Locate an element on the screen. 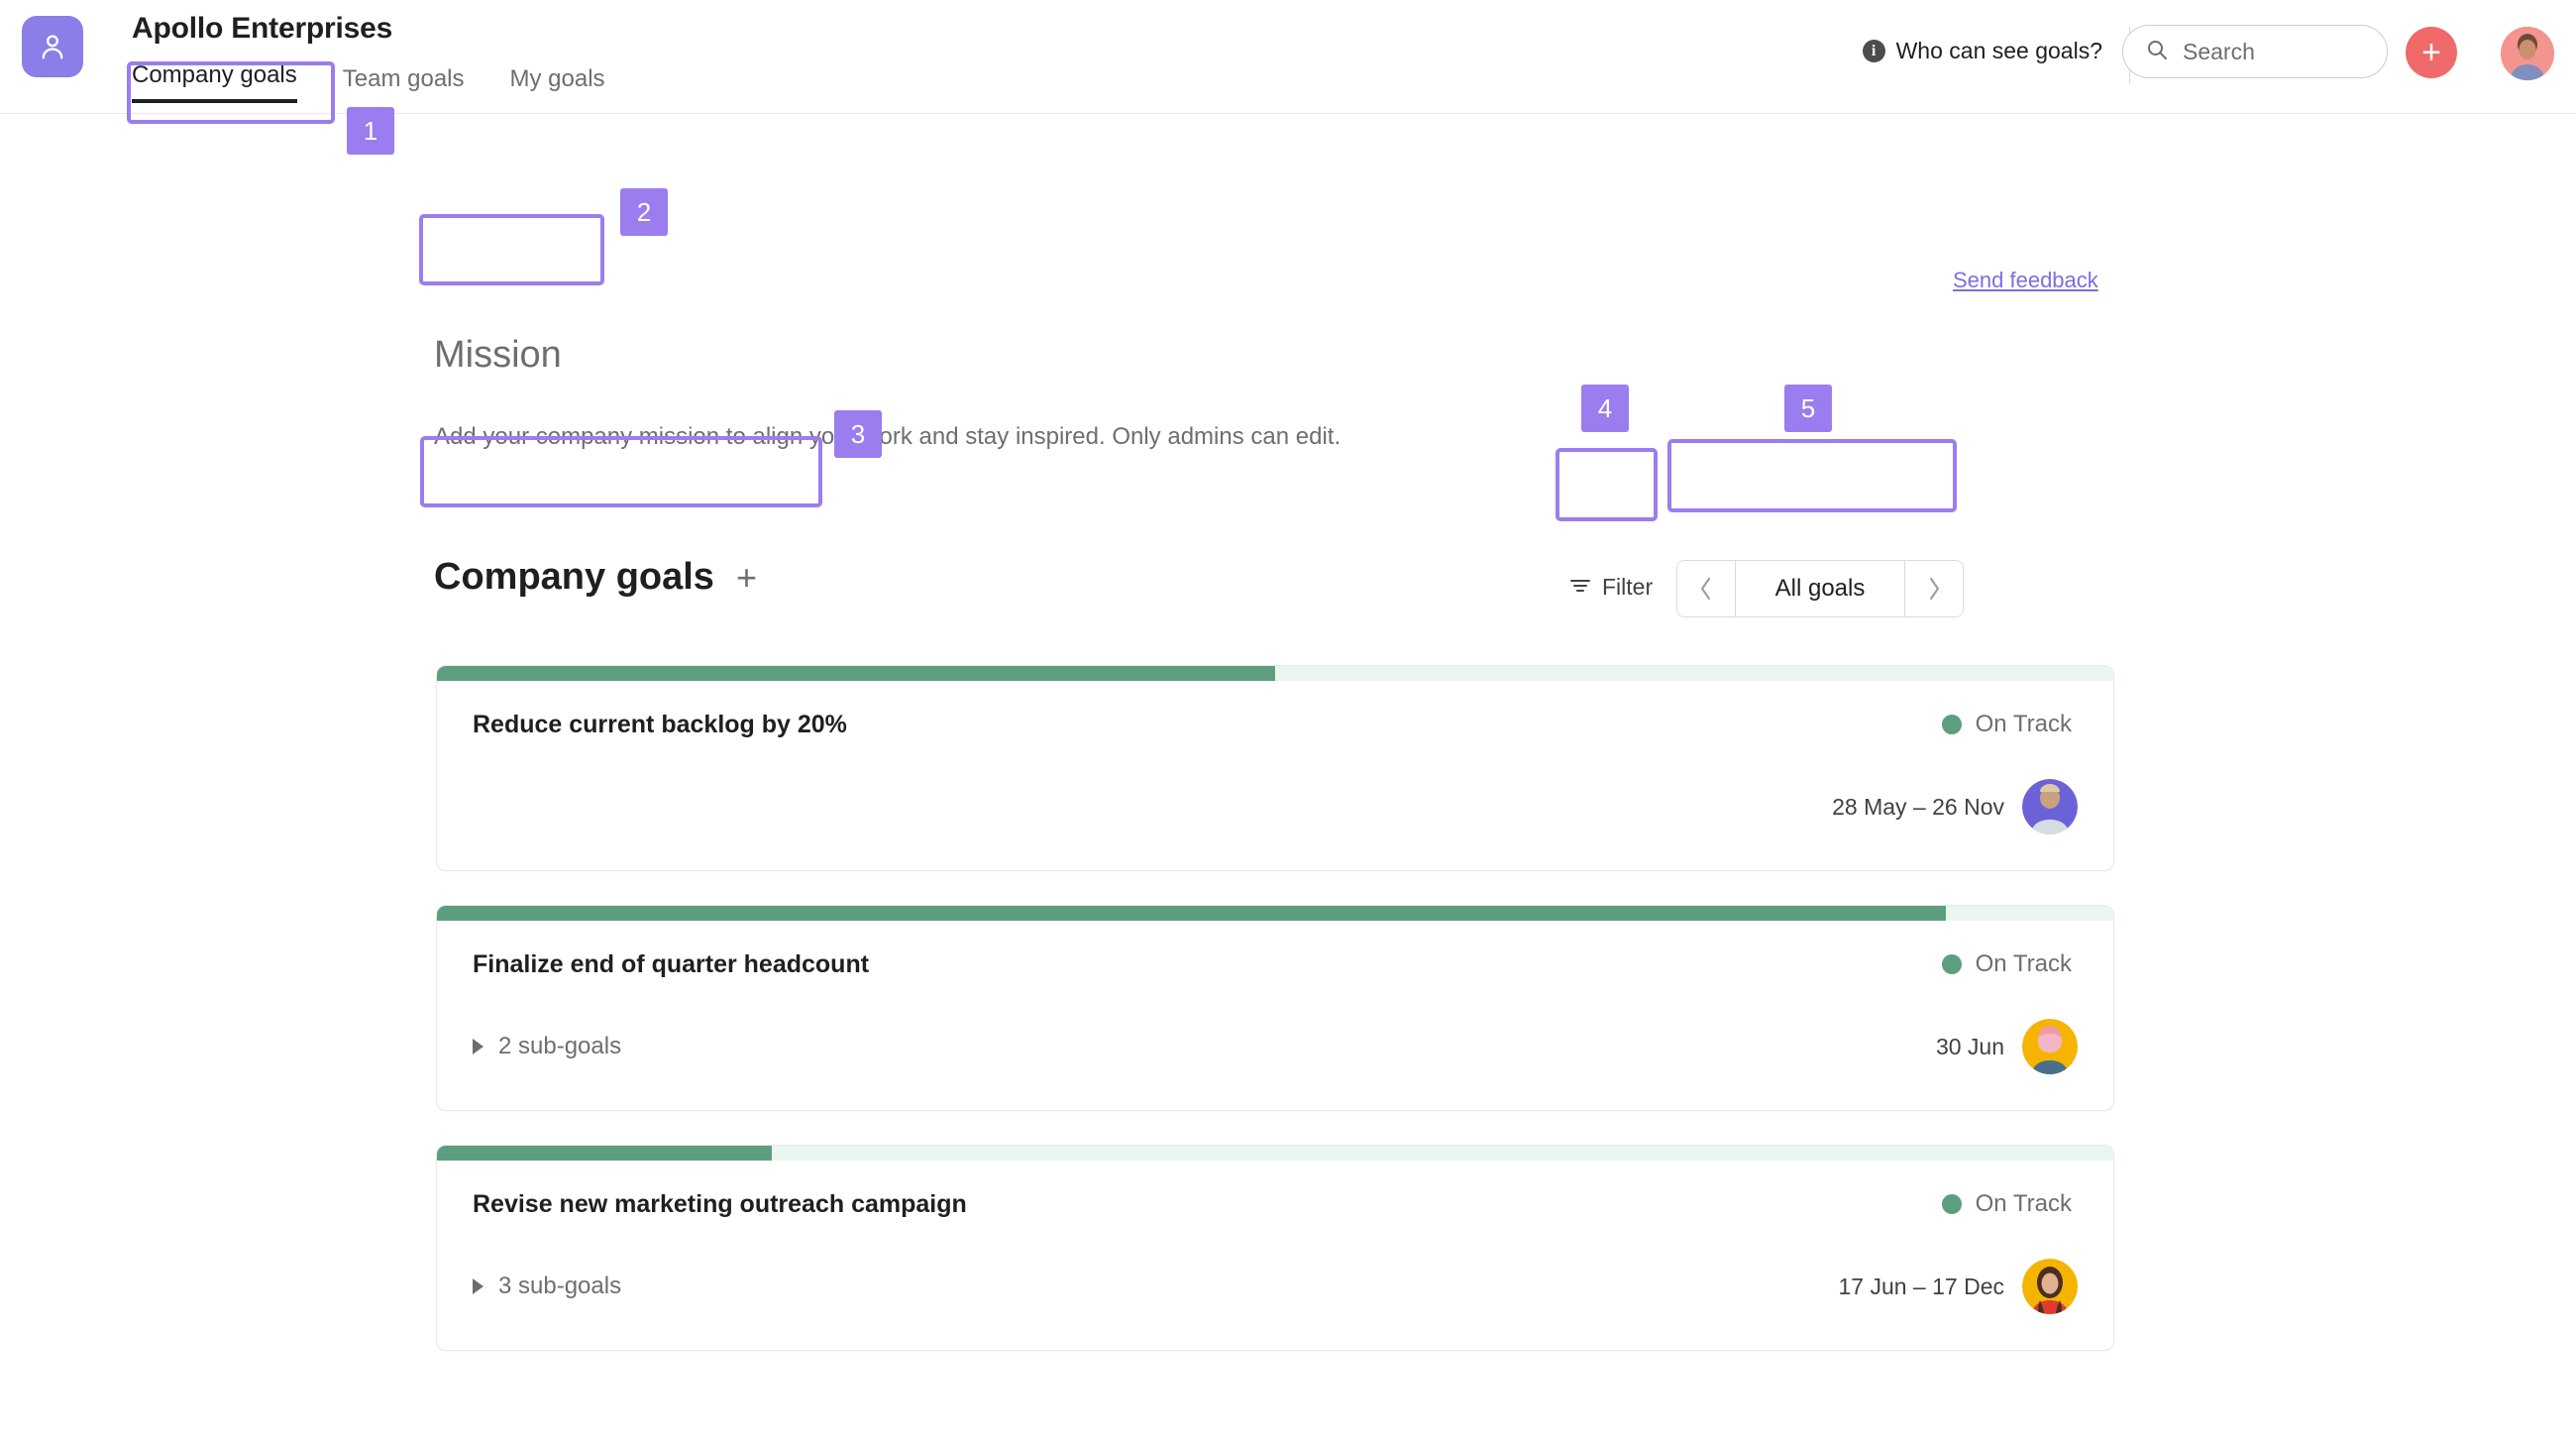  workspace-logo is located at coordinates (52, 46).